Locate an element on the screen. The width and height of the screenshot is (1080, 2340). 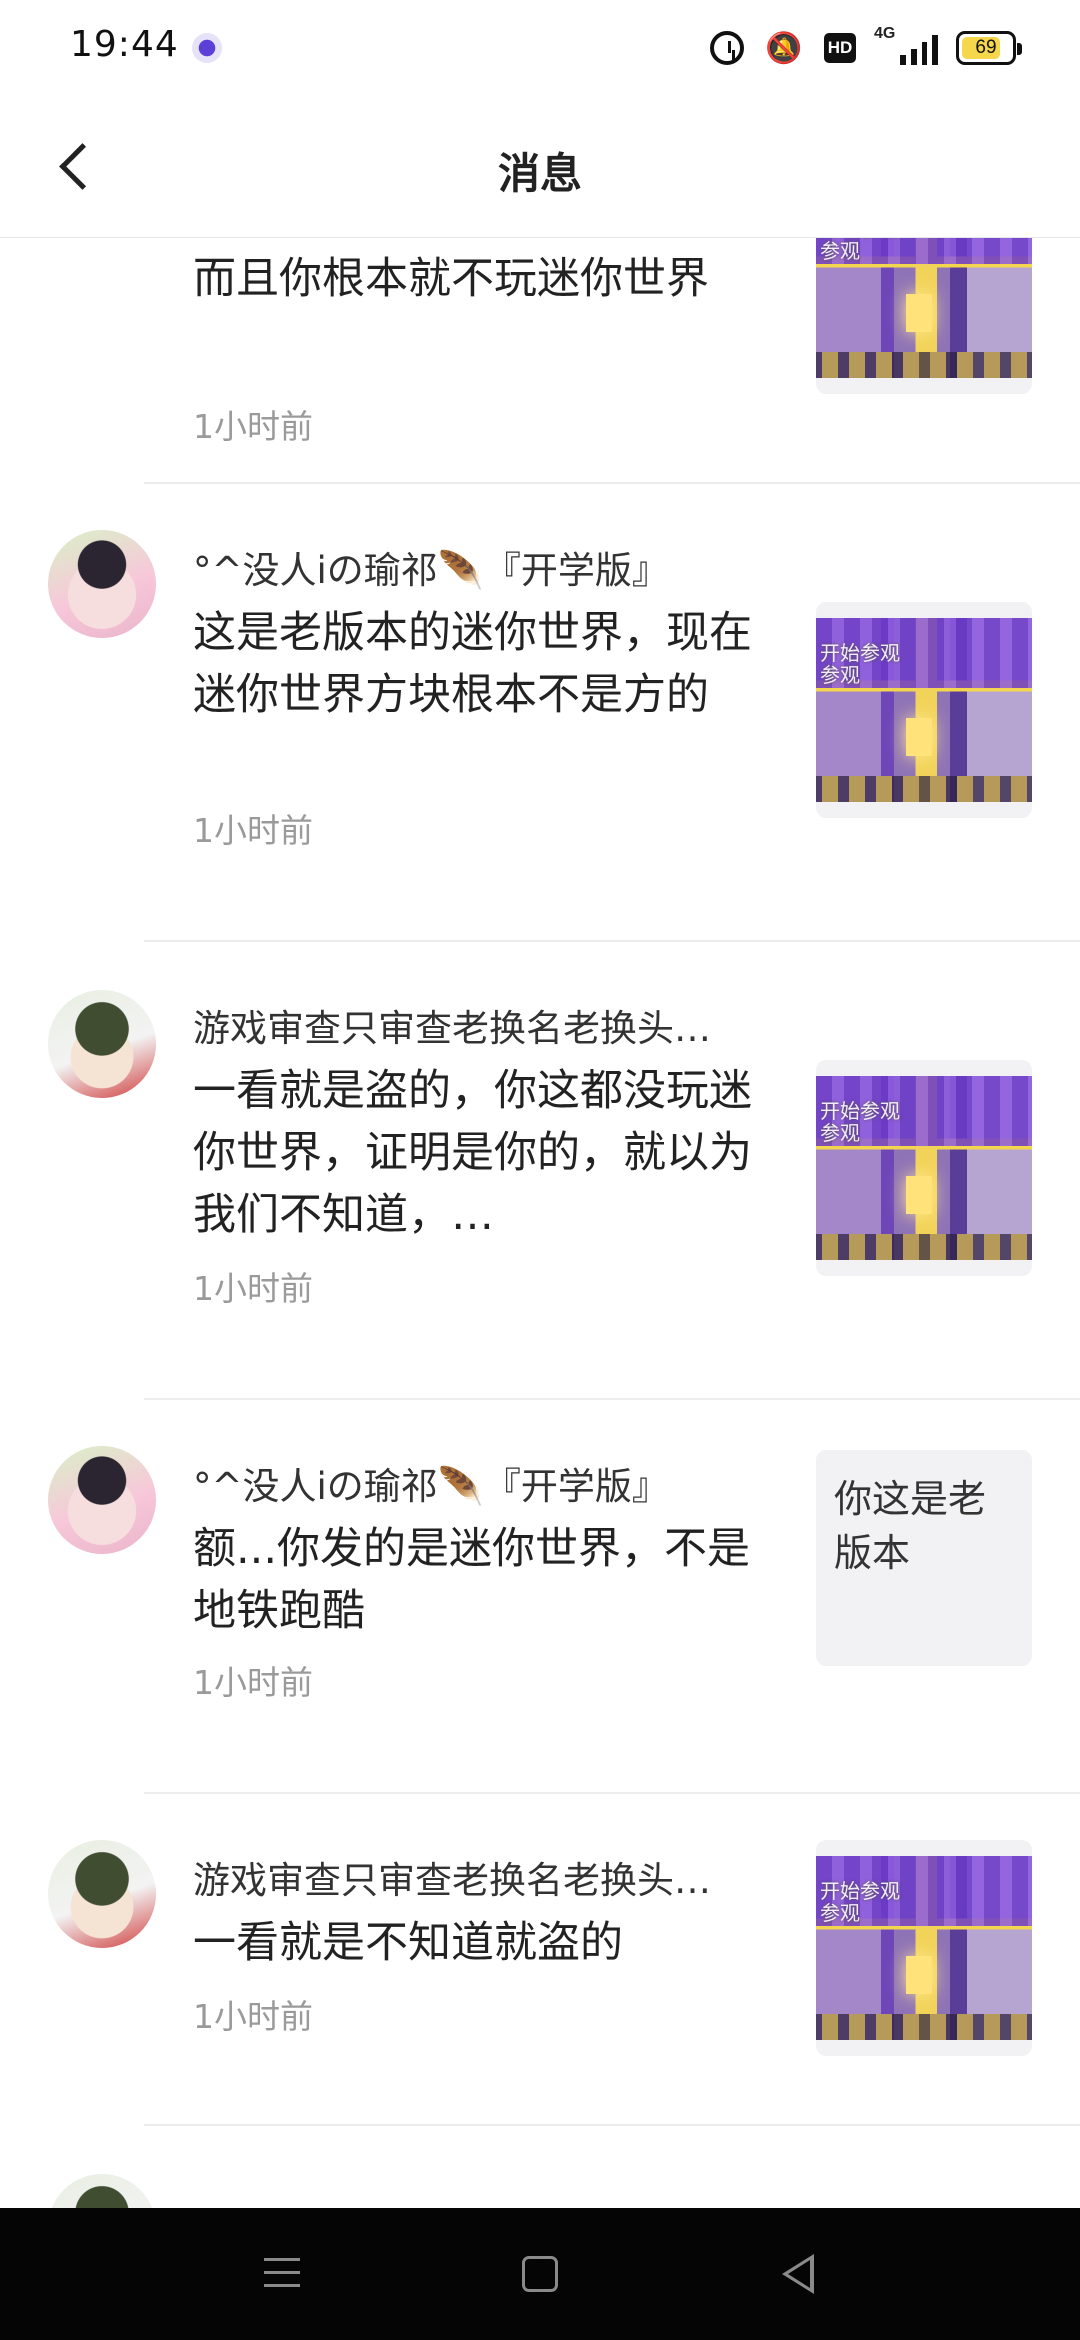
home-icon is located at coordinates (540, 2274).